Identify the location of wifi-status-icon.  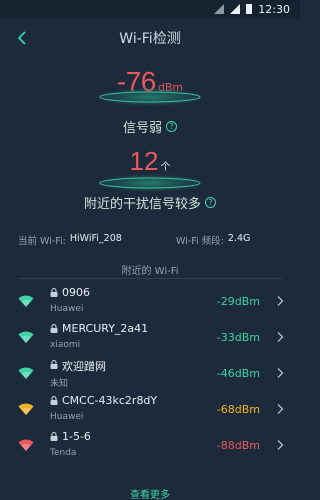
(219, 9).